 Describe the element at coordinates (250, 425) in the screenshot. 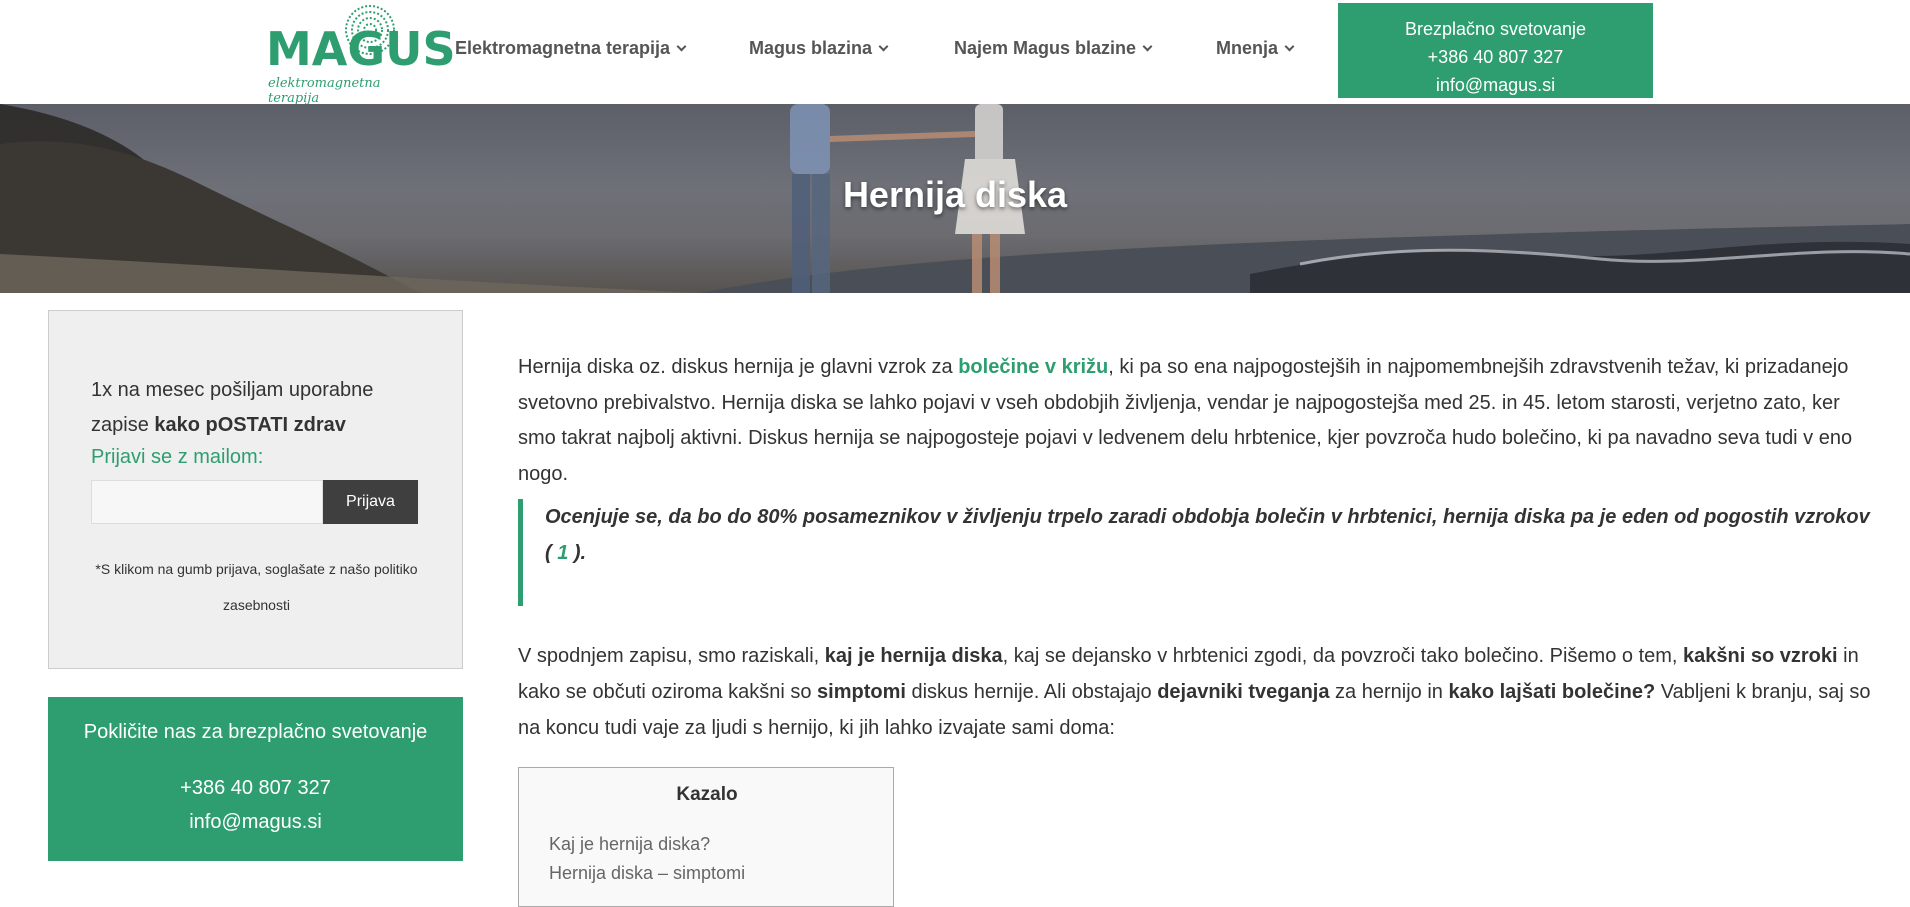

I see `newsletter-text-bold: kako pOSTATI zdrav` at that location.